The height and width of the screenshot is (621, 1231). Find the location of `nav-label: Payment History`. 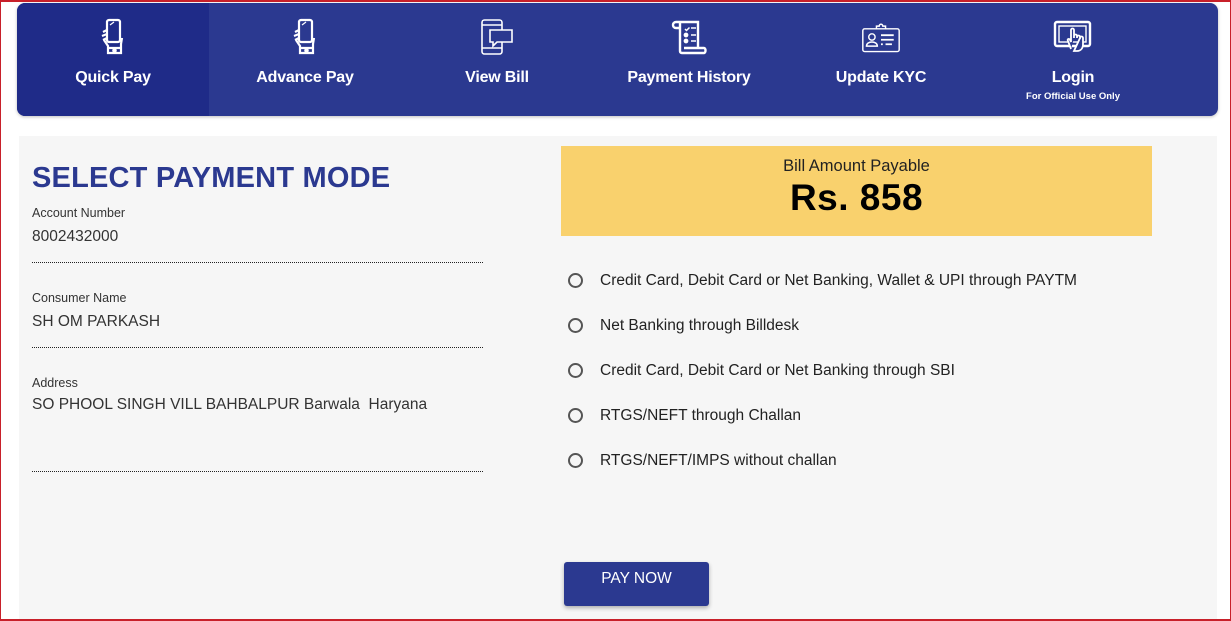

nav-label: Payment History is located at coordinates (689, 77).